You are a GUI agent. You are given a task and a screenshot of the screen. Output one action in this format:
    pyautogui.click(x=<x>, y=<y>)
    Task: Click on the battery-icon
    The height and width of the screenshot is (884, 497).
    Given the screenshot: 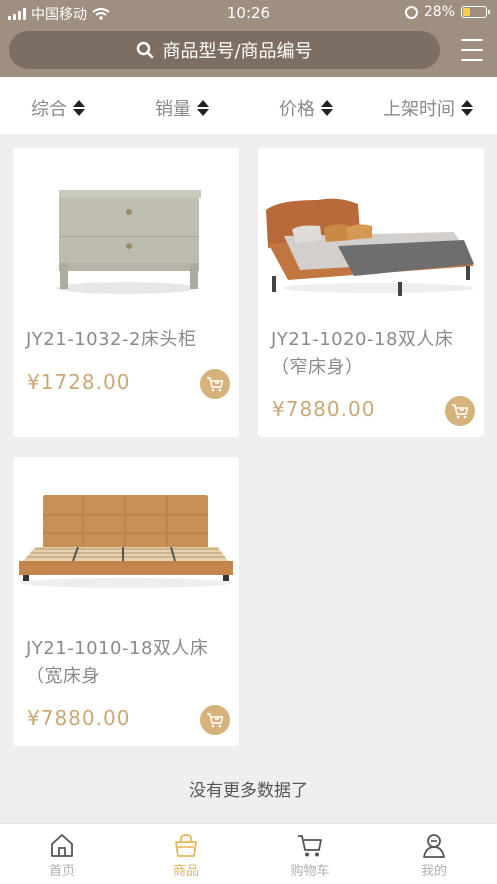 What is the action you would take?
    pyautogui.click(x=475, y=12)
    